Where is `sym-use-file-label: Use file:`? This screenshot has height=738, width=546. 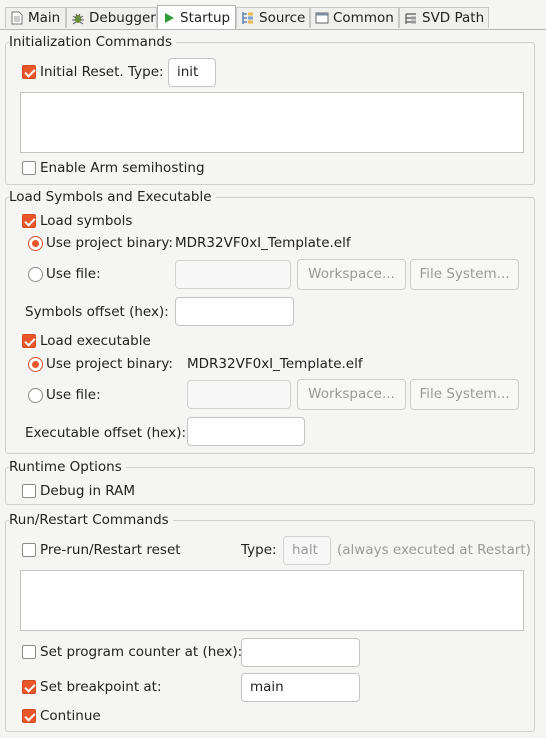 sym-use-file-label: Use file: is located at coordinates (73, 274).